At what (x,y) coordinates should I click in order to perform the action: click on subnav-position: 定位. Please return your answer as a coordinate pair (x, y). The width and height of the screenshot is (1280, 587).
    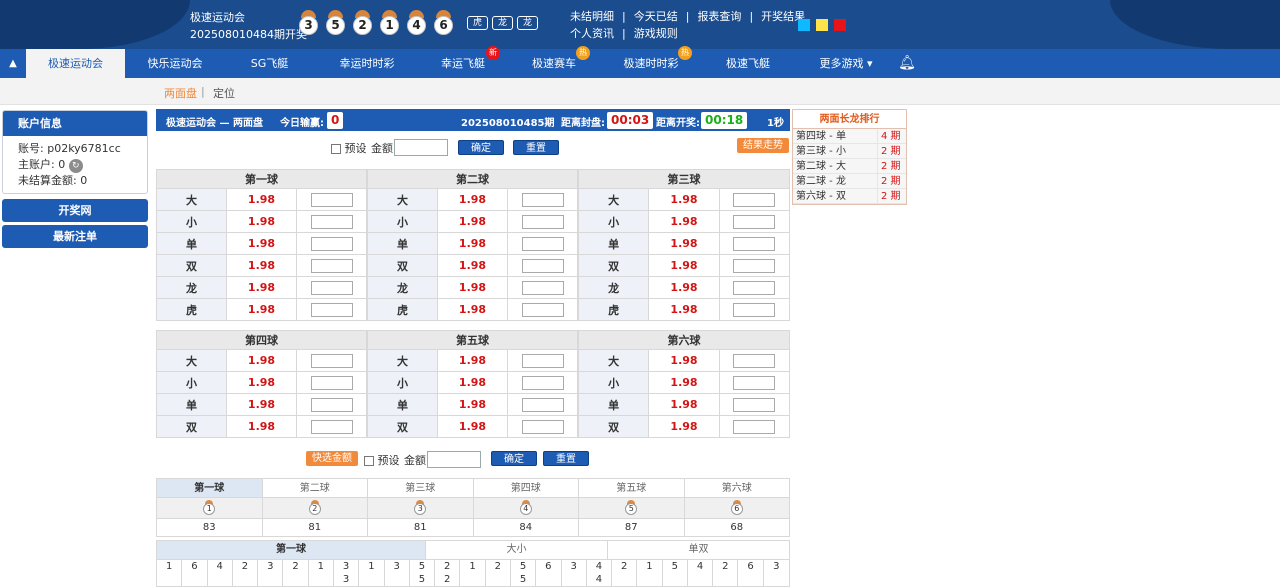
    Looking at the image, I should click on (224, 93).